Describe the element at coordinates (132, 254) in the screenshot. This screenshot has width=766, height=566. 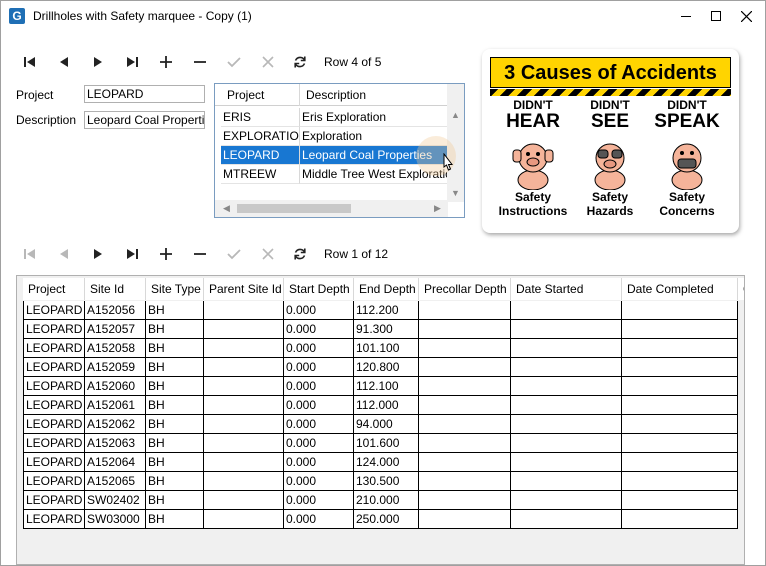
I see `last-record-button` at that location.